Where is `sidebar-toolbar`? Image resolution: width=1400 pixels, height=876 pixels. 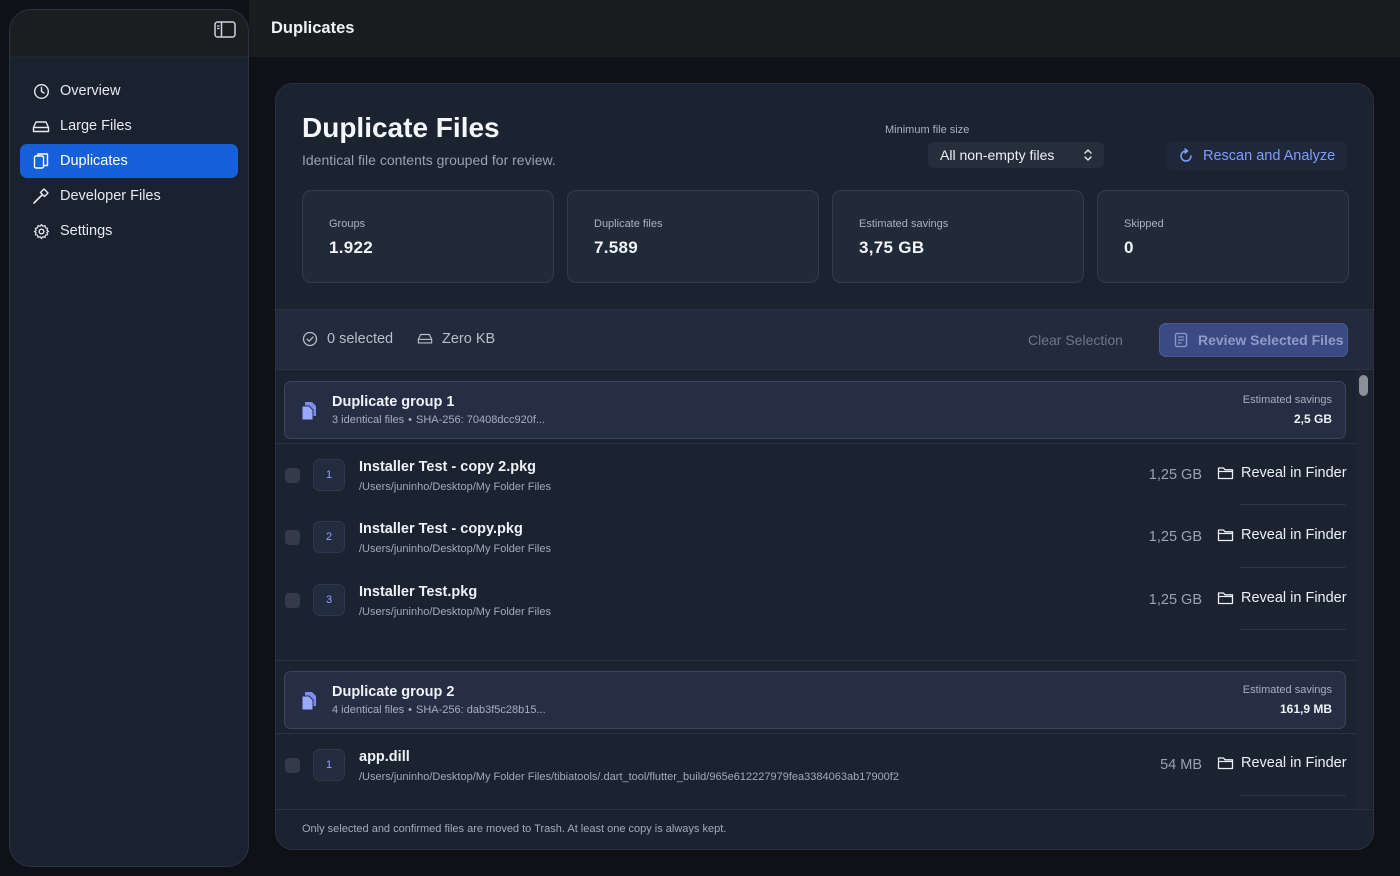 sidebar-toolbar is located at coordinates (129, 33).